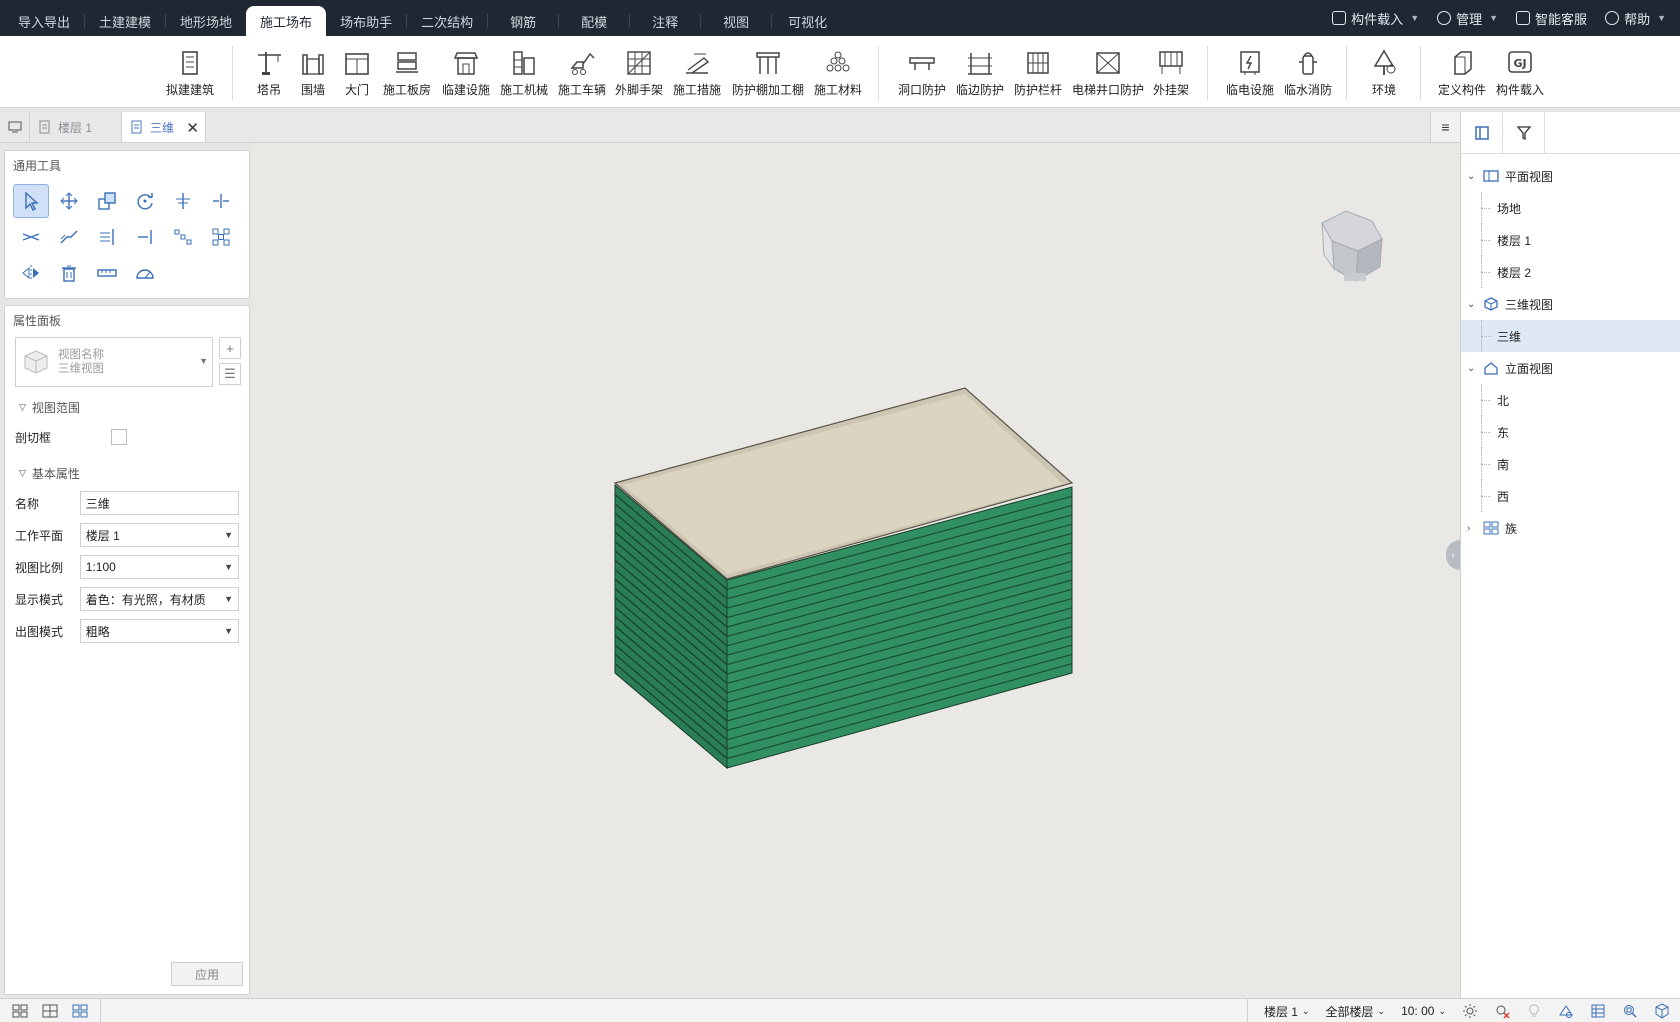 The height and width of the screenshot is (1022, 1680). What do you see at coordinates (206, 21) in the screenshot?
I see `tab-terrain-site: 地形场地` at bounding box center [206, 21].